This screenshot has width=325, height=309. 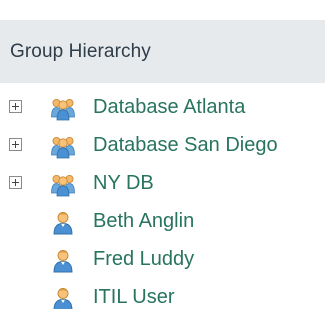 I want to click on tree-row-group: Database San Diego, so click(x=162, y=145).